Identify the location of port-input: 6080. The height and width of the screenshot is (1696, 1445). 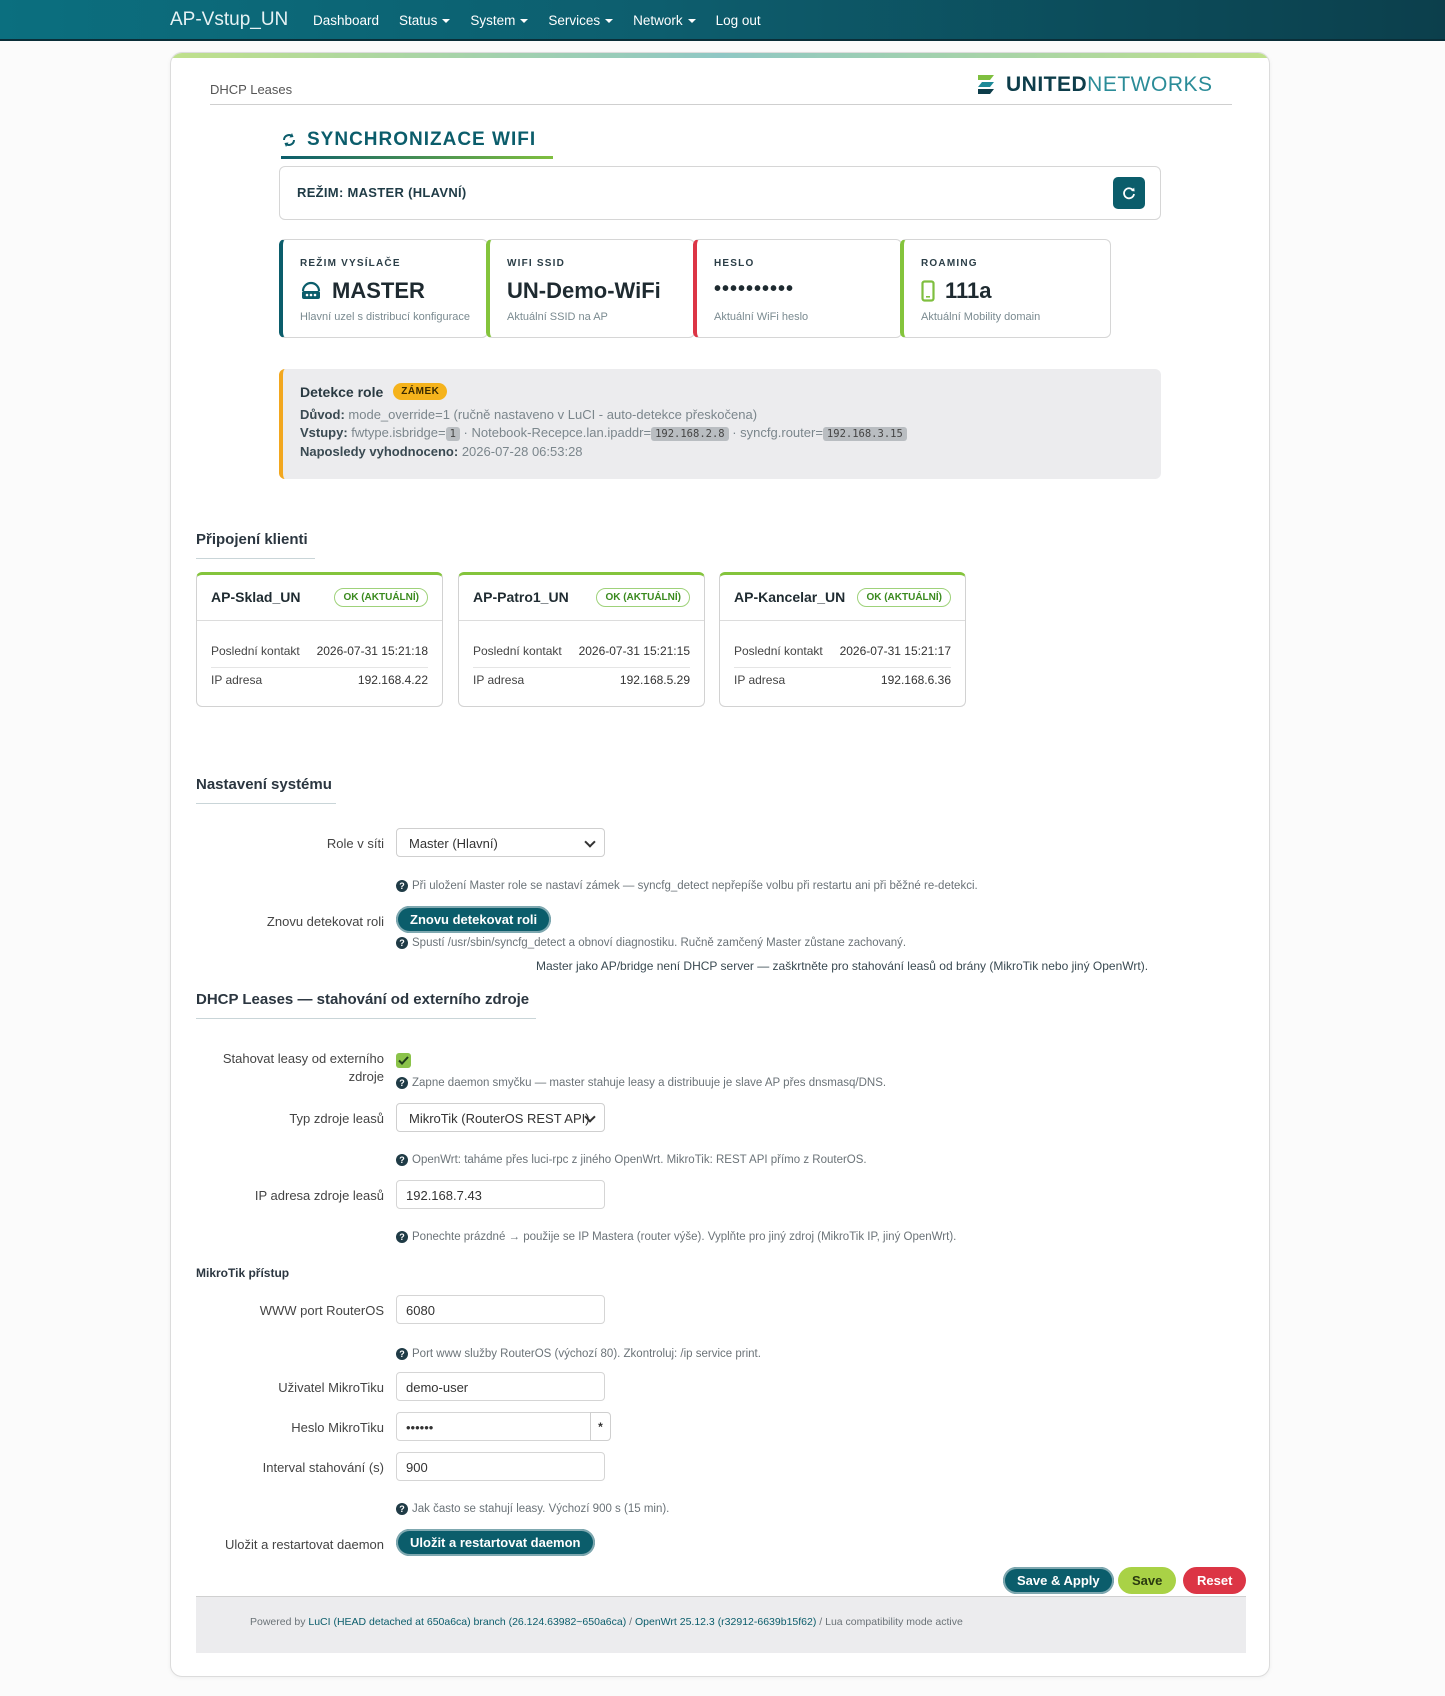
(500, 1309).